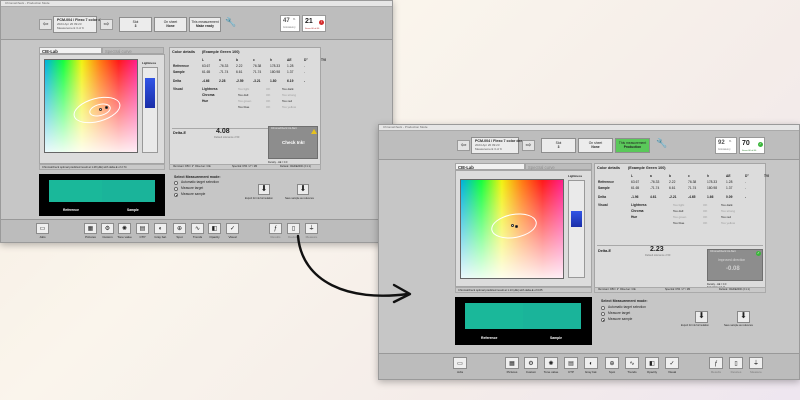 Image resolution: width=800 pixels, height=400 pixels. What do you see at coordinates (268, 101) in the screenshot?
I see `visual-mid-option: OK` at bounding box center [268, 101].